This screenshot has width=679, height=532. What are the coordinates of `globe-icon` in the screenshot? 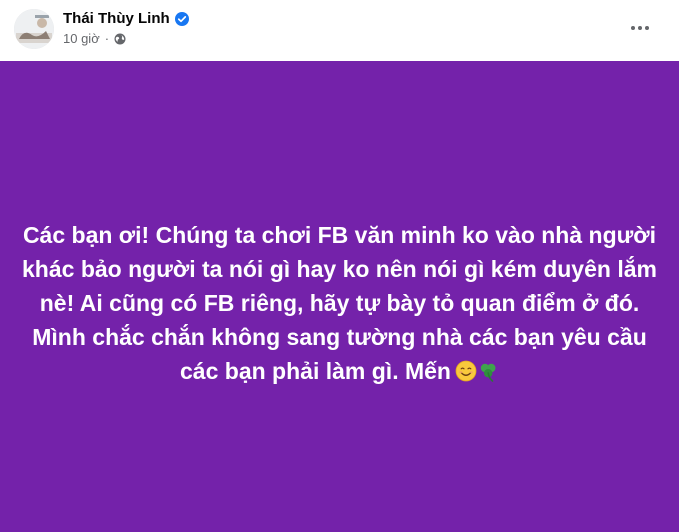 It's located at (120, 39).